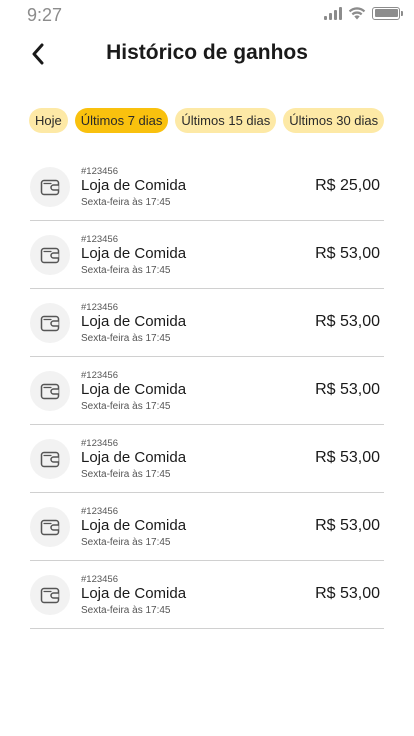  Describe the element at coordinates (226, 120) in the screenshot. I see `period-filter-chip: Últimos 15 dias` at that location.